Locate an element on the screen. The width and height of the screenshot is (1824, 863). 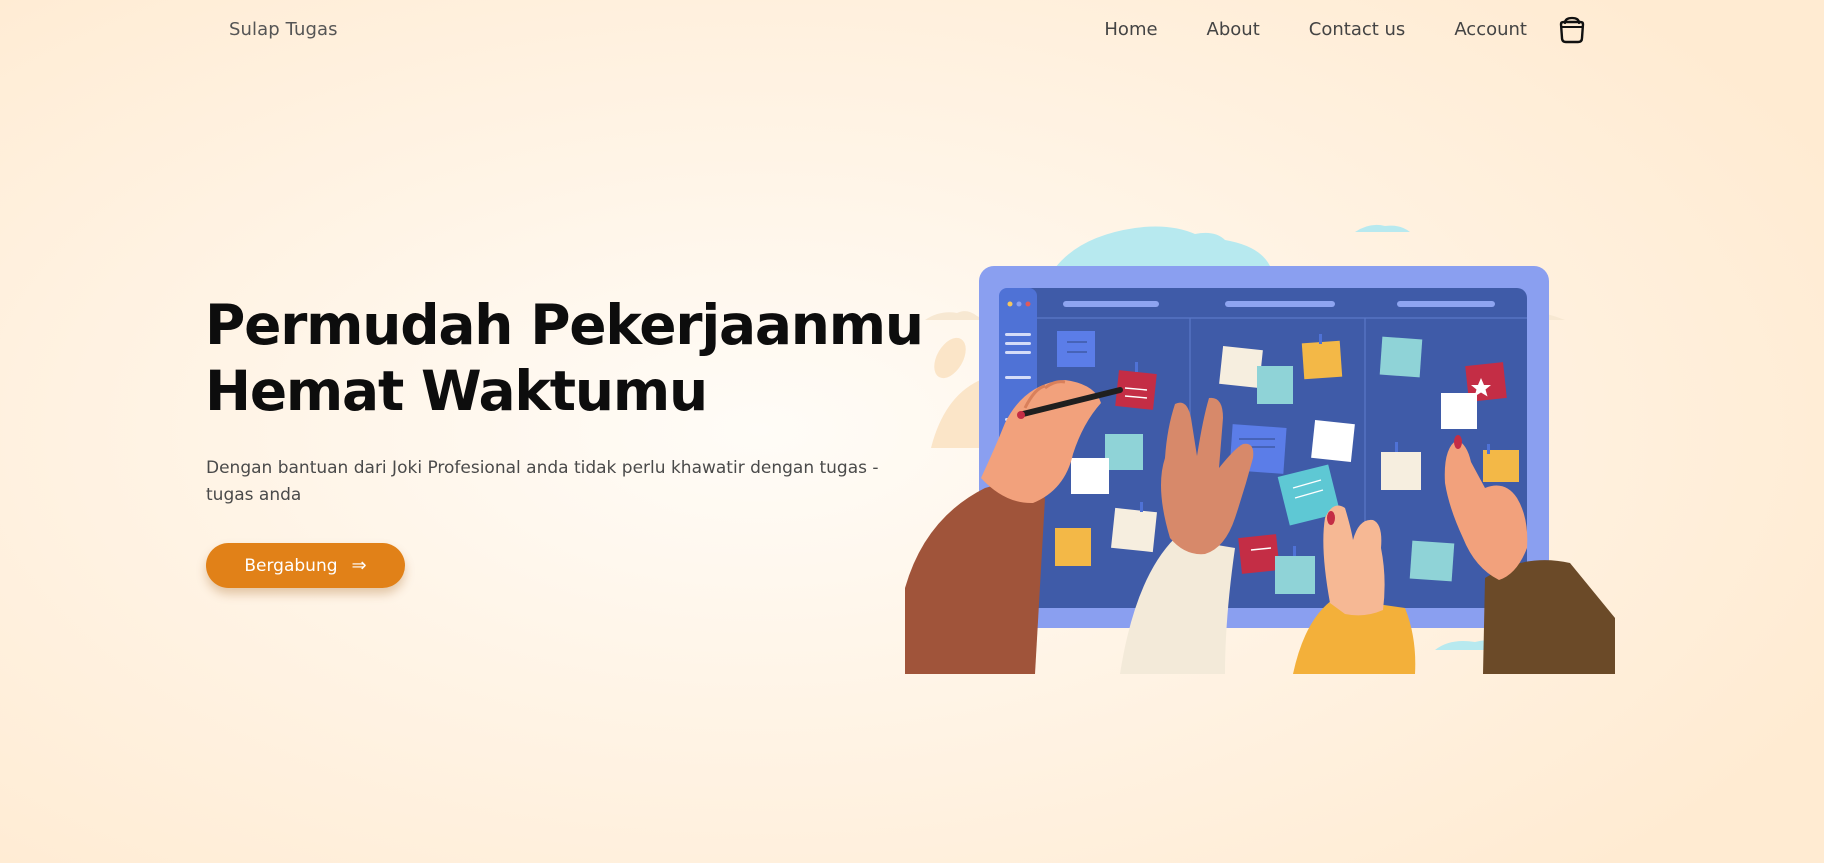
nav-about-link: About is located at coordinates (1233, 29).